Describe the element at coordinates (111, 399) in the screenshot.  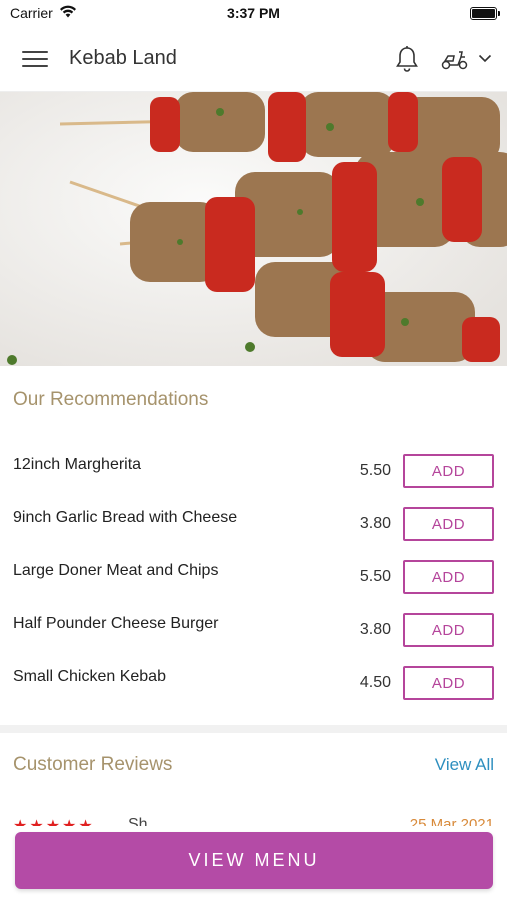
I see `recommendations-title: Our Recommendations` at that location.